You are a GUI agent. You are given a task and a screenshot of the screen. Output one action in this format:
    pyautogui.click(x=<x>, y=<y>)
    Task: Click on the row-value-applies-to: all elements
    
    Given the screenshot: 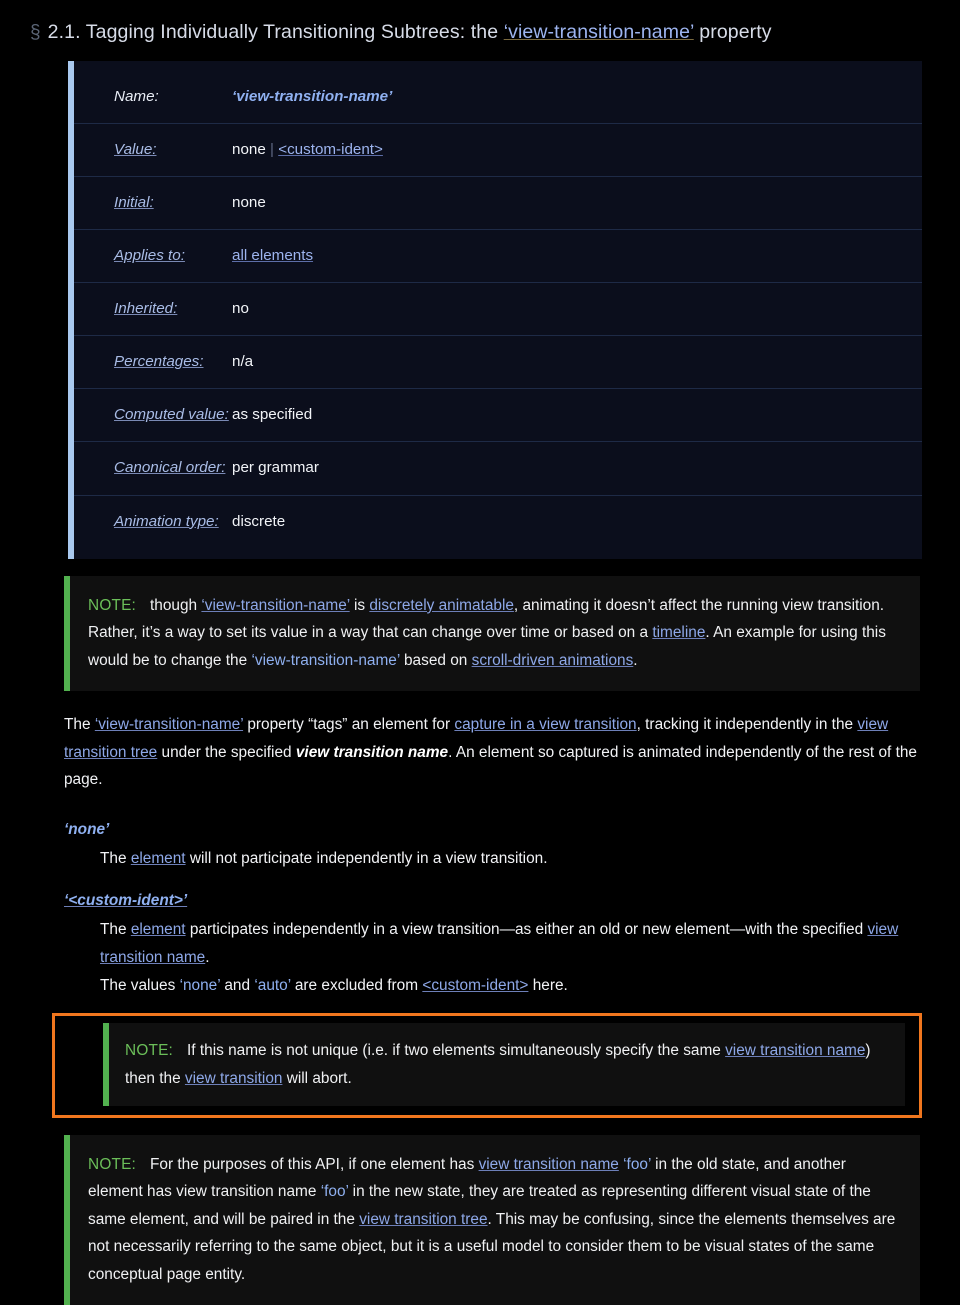 What is the action you would take?
    pyautogui.click(x=577, y=256)
    